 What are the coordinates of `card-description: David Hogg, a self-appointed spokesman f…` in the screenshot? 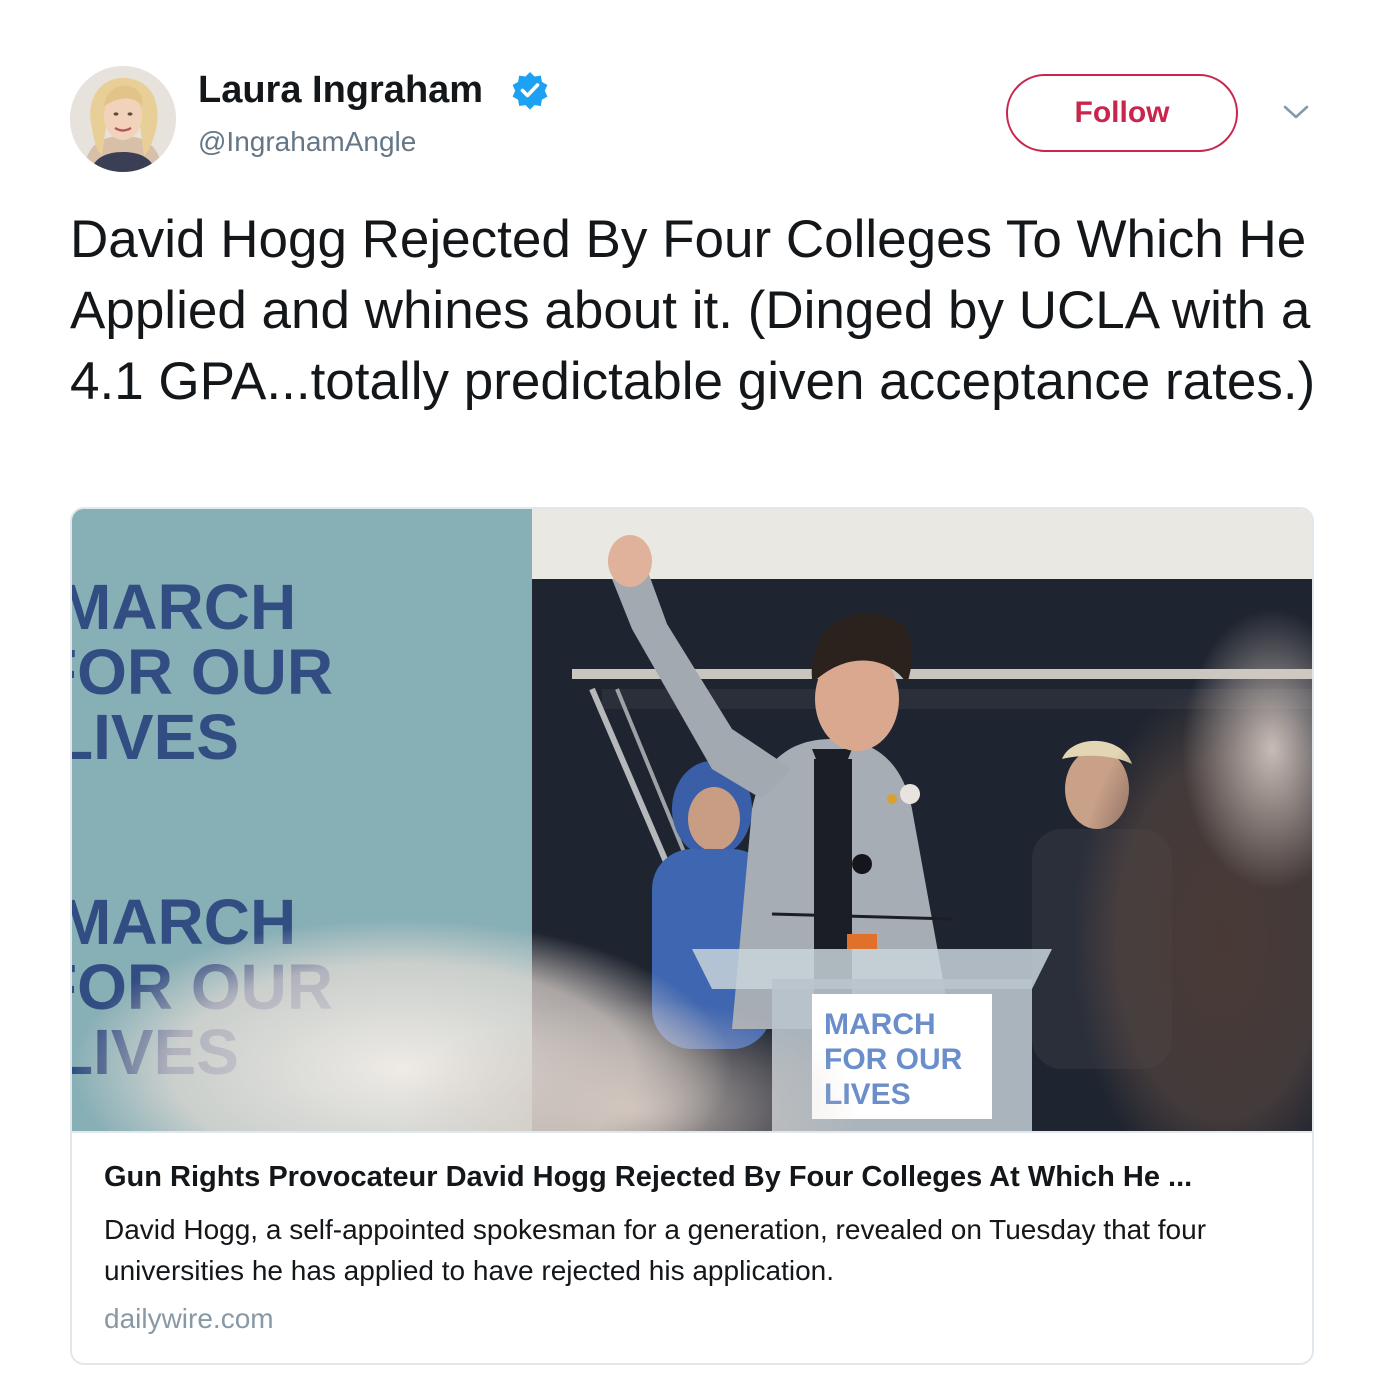 It's located at (694, 1250).